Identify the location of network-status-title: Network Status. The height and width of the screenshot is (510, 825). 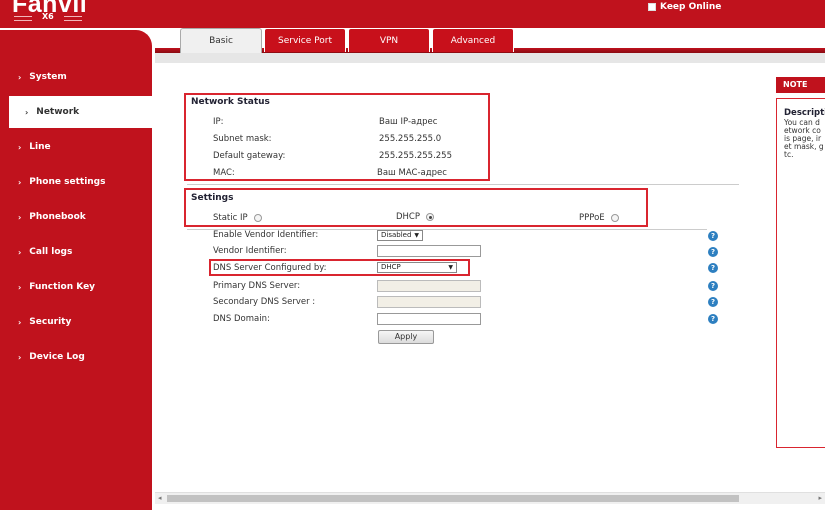
(230, 102).